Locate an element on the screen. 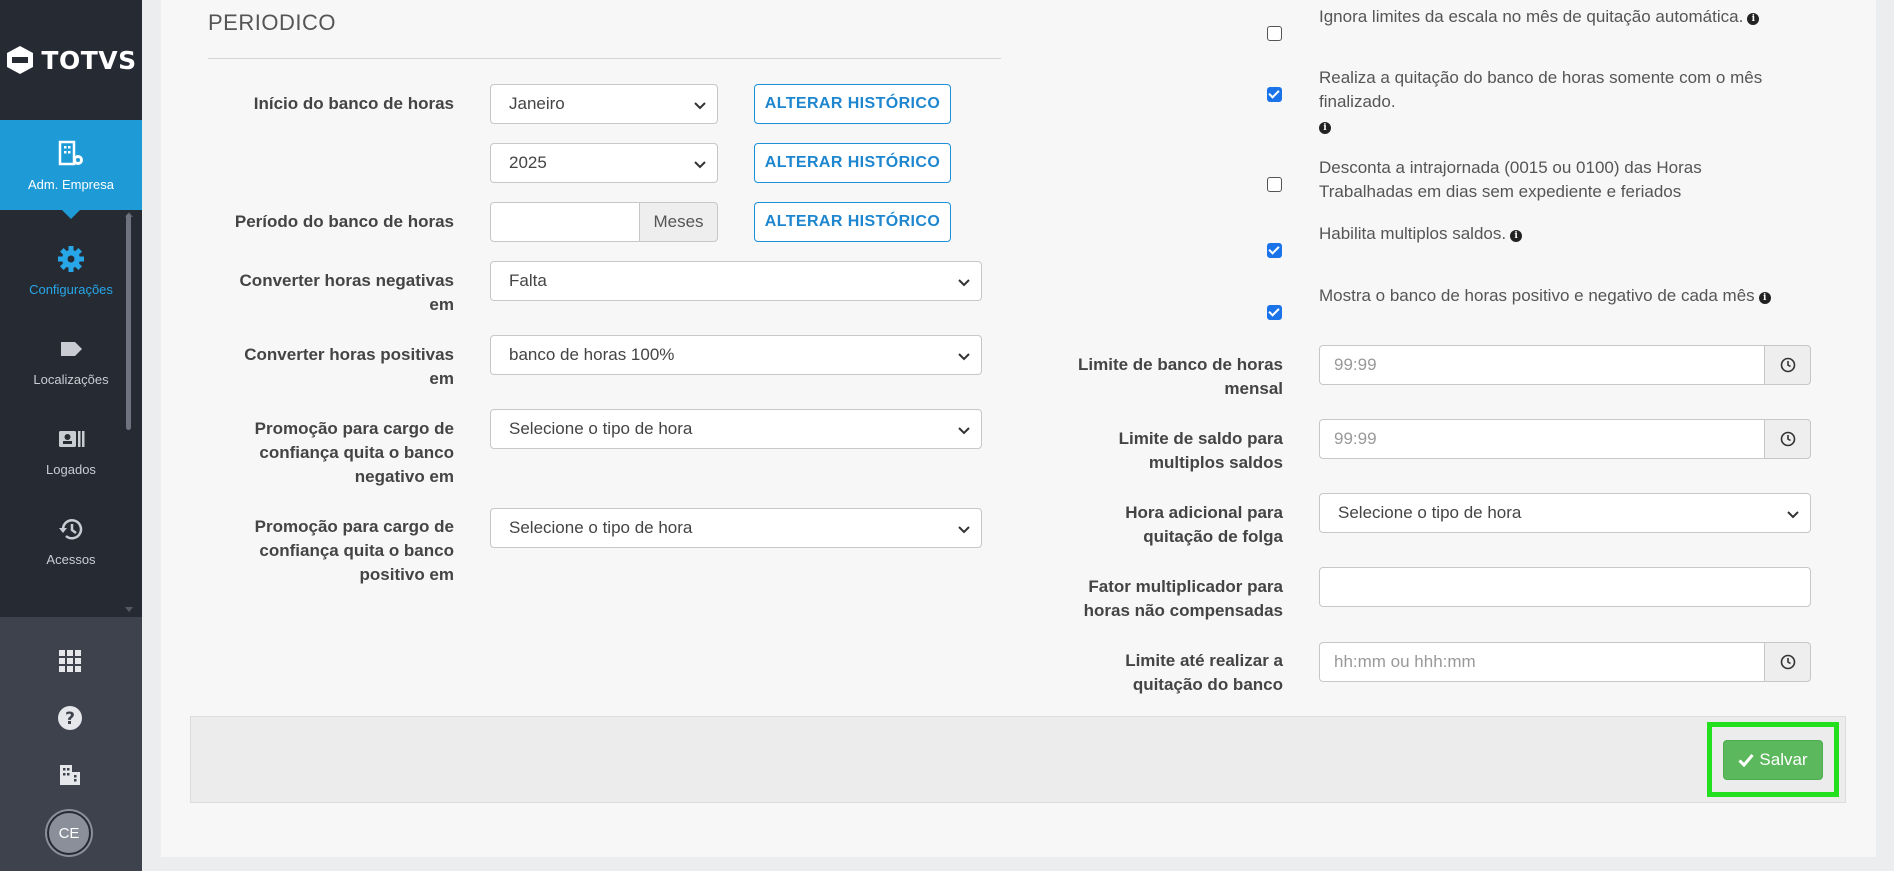 The height and width of the screenshot is (871, 1894). placeholder: 99:99 is located at coordinates (1355, 438).